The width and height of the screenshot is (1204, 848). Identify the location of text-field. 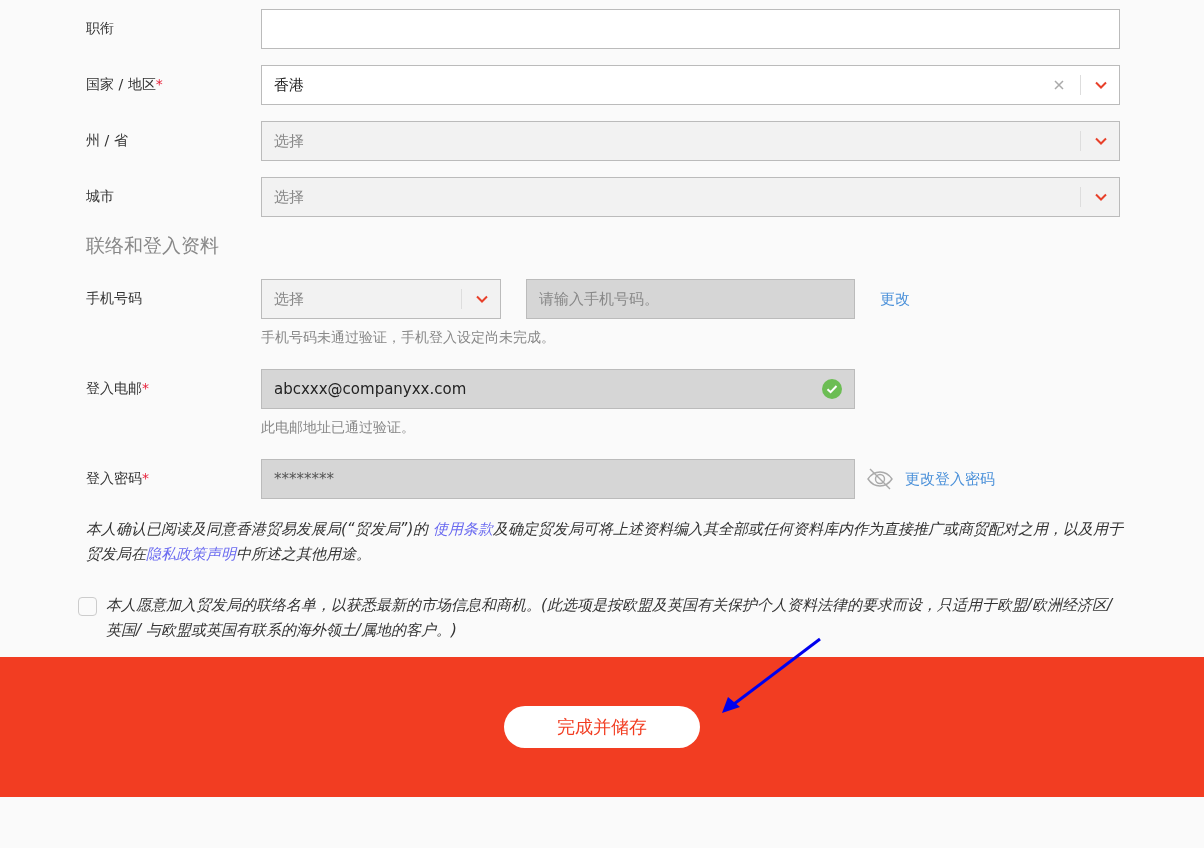
(690, 29).